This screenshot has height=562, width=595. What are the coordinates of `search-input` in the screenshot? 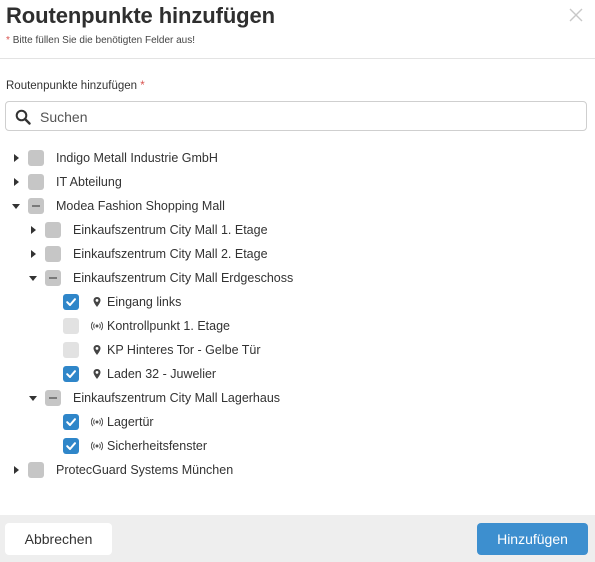 It's located at (310, 117).